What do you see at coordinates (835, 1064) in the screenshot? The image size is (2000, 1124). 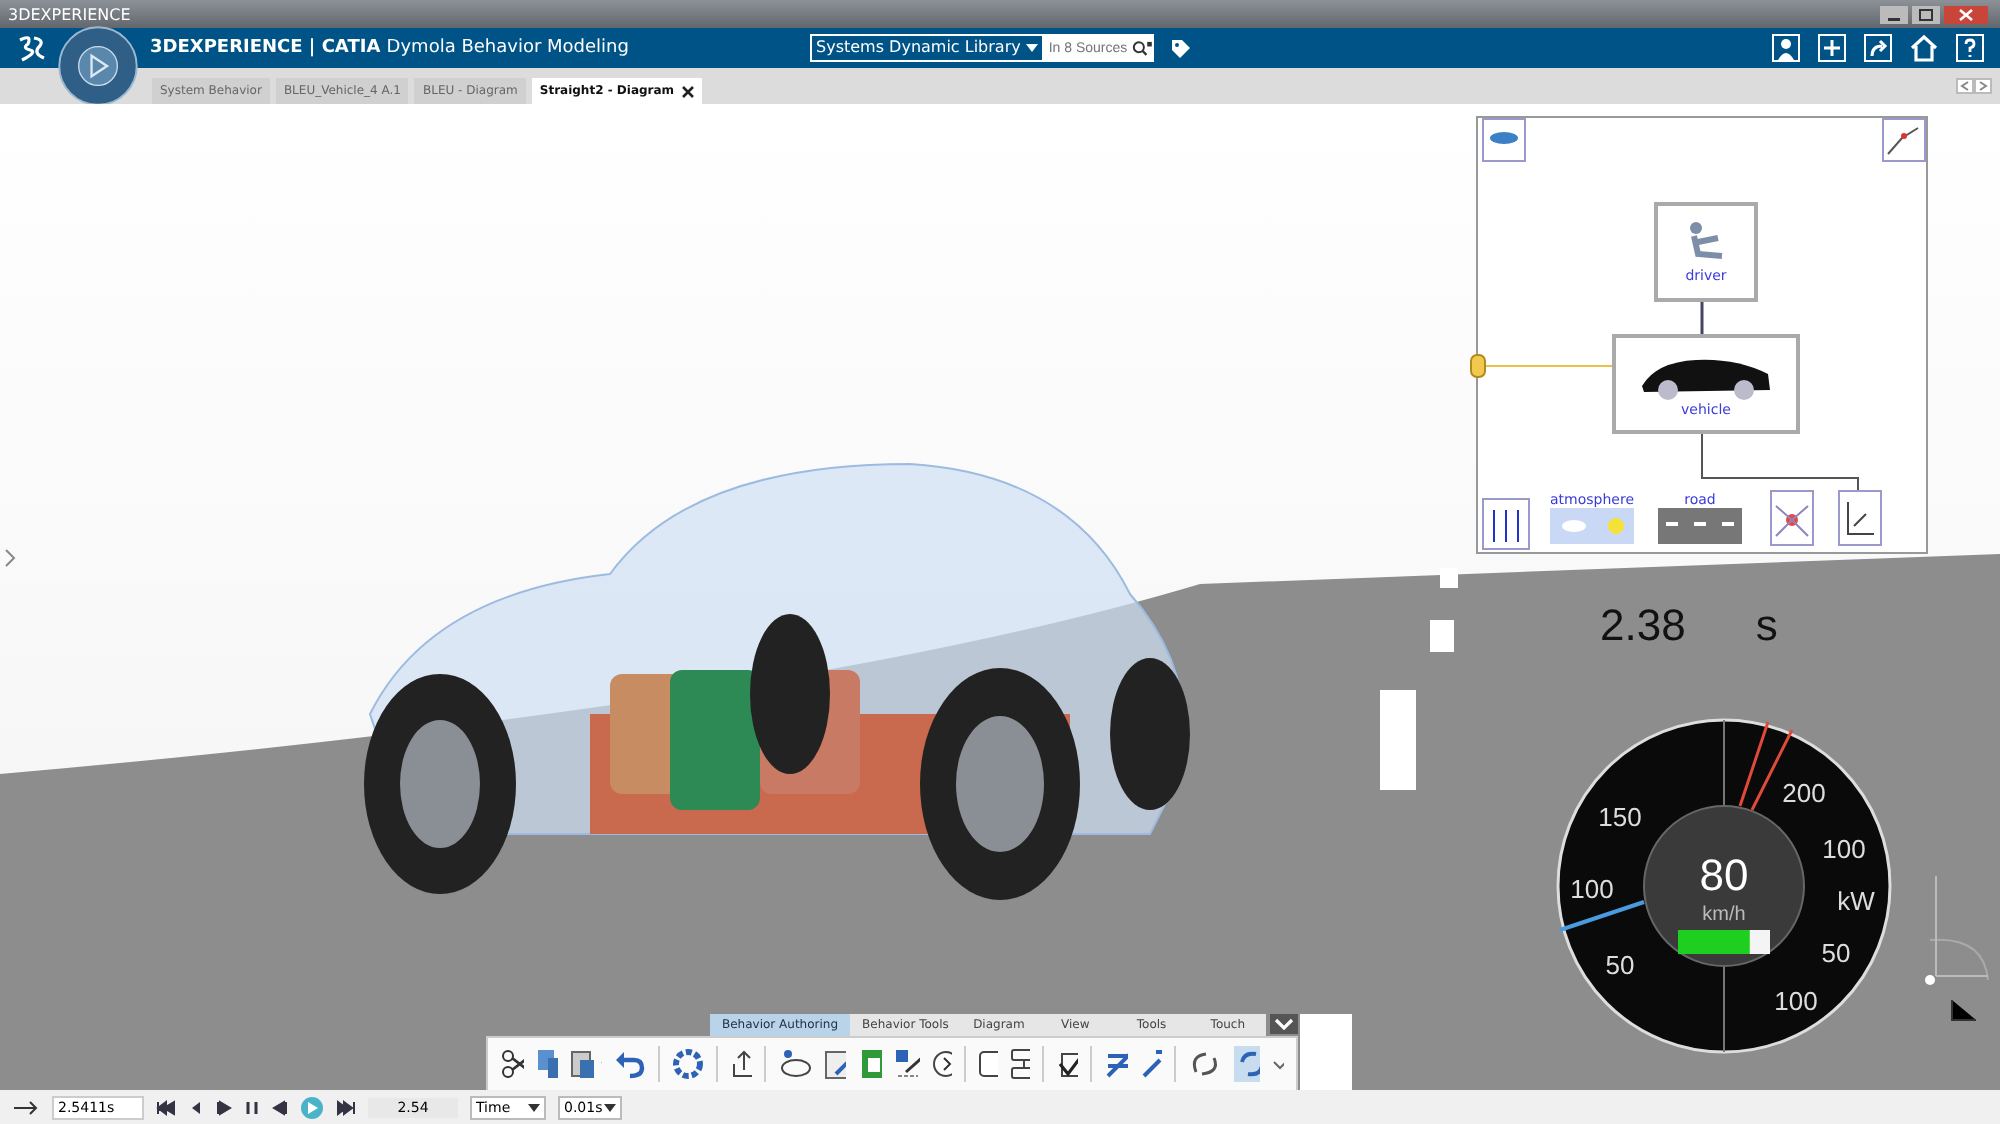 I see `edit-document-icon` at bounding box center [835, 1064].